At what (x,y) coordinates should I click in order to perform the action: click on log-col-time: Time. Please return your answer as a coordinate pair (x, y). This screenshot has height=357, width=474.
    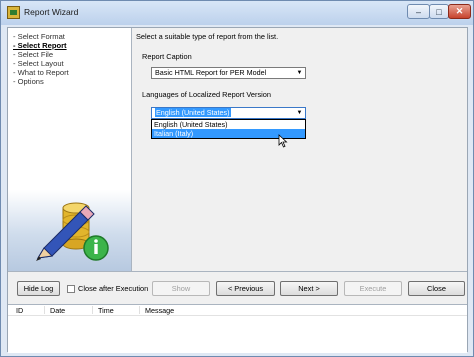
    Looking at the image, I should click on (106, 310).